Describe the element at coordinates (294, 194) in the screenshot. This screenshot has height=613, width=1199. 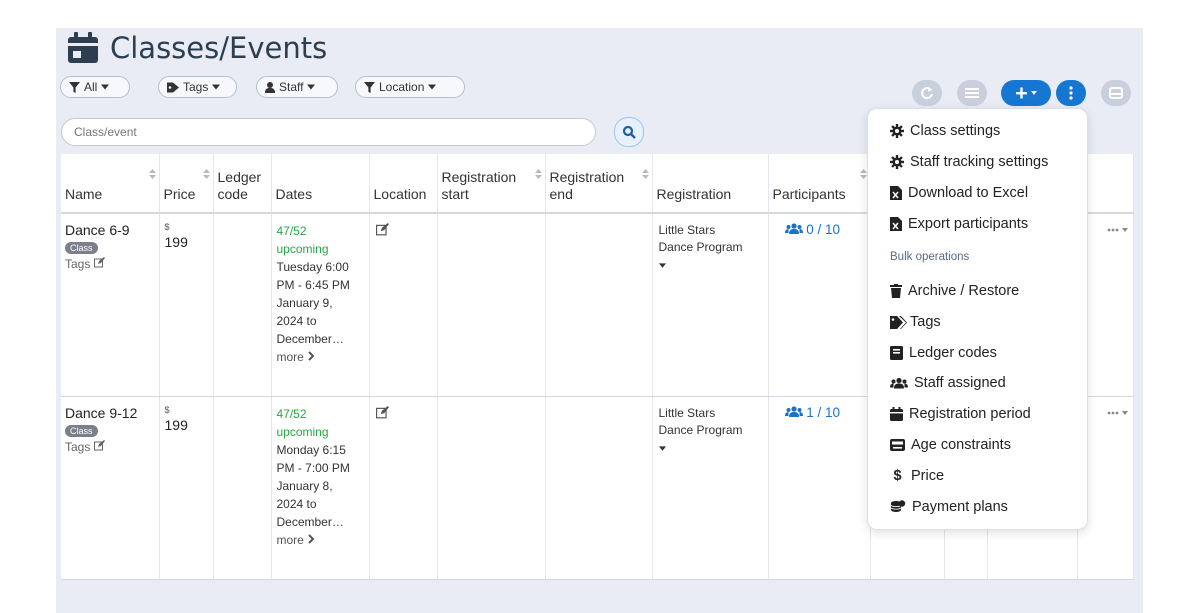
I see `header-dates-label: Dates` at that location.